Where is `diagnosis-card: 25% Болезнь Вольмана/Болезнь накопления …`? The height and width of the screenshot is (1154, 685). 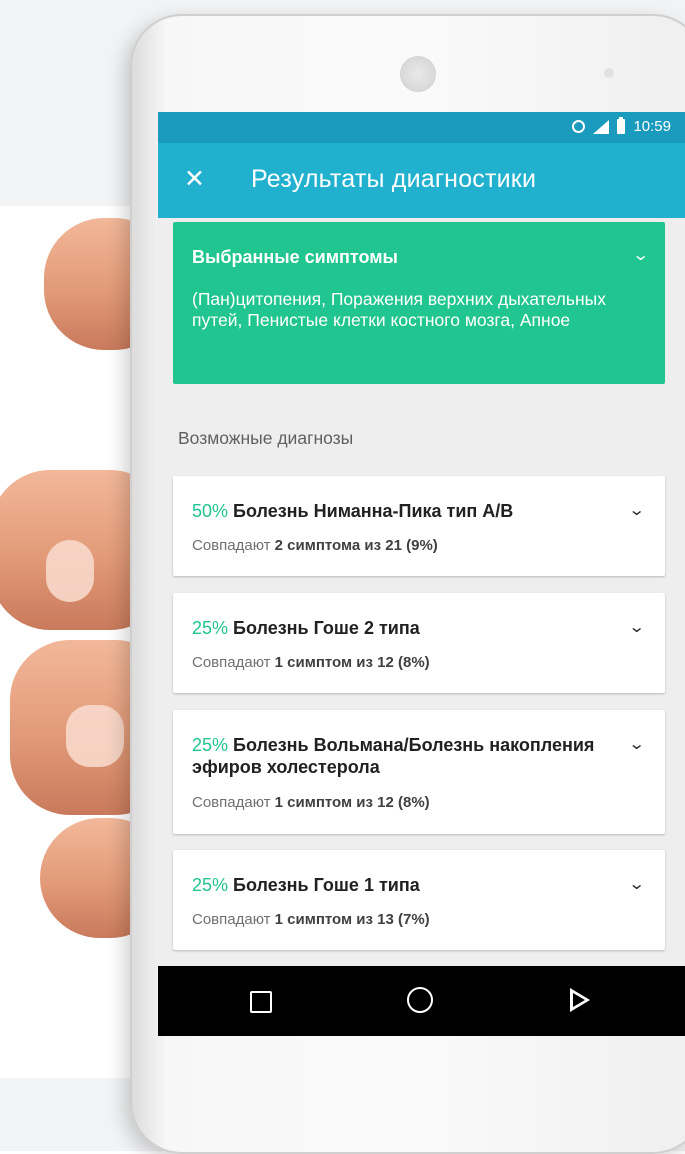 diagnosis-card: 25% Болезнь Вольмана/Болезнь накопления … is located at coordinates (419, 772).